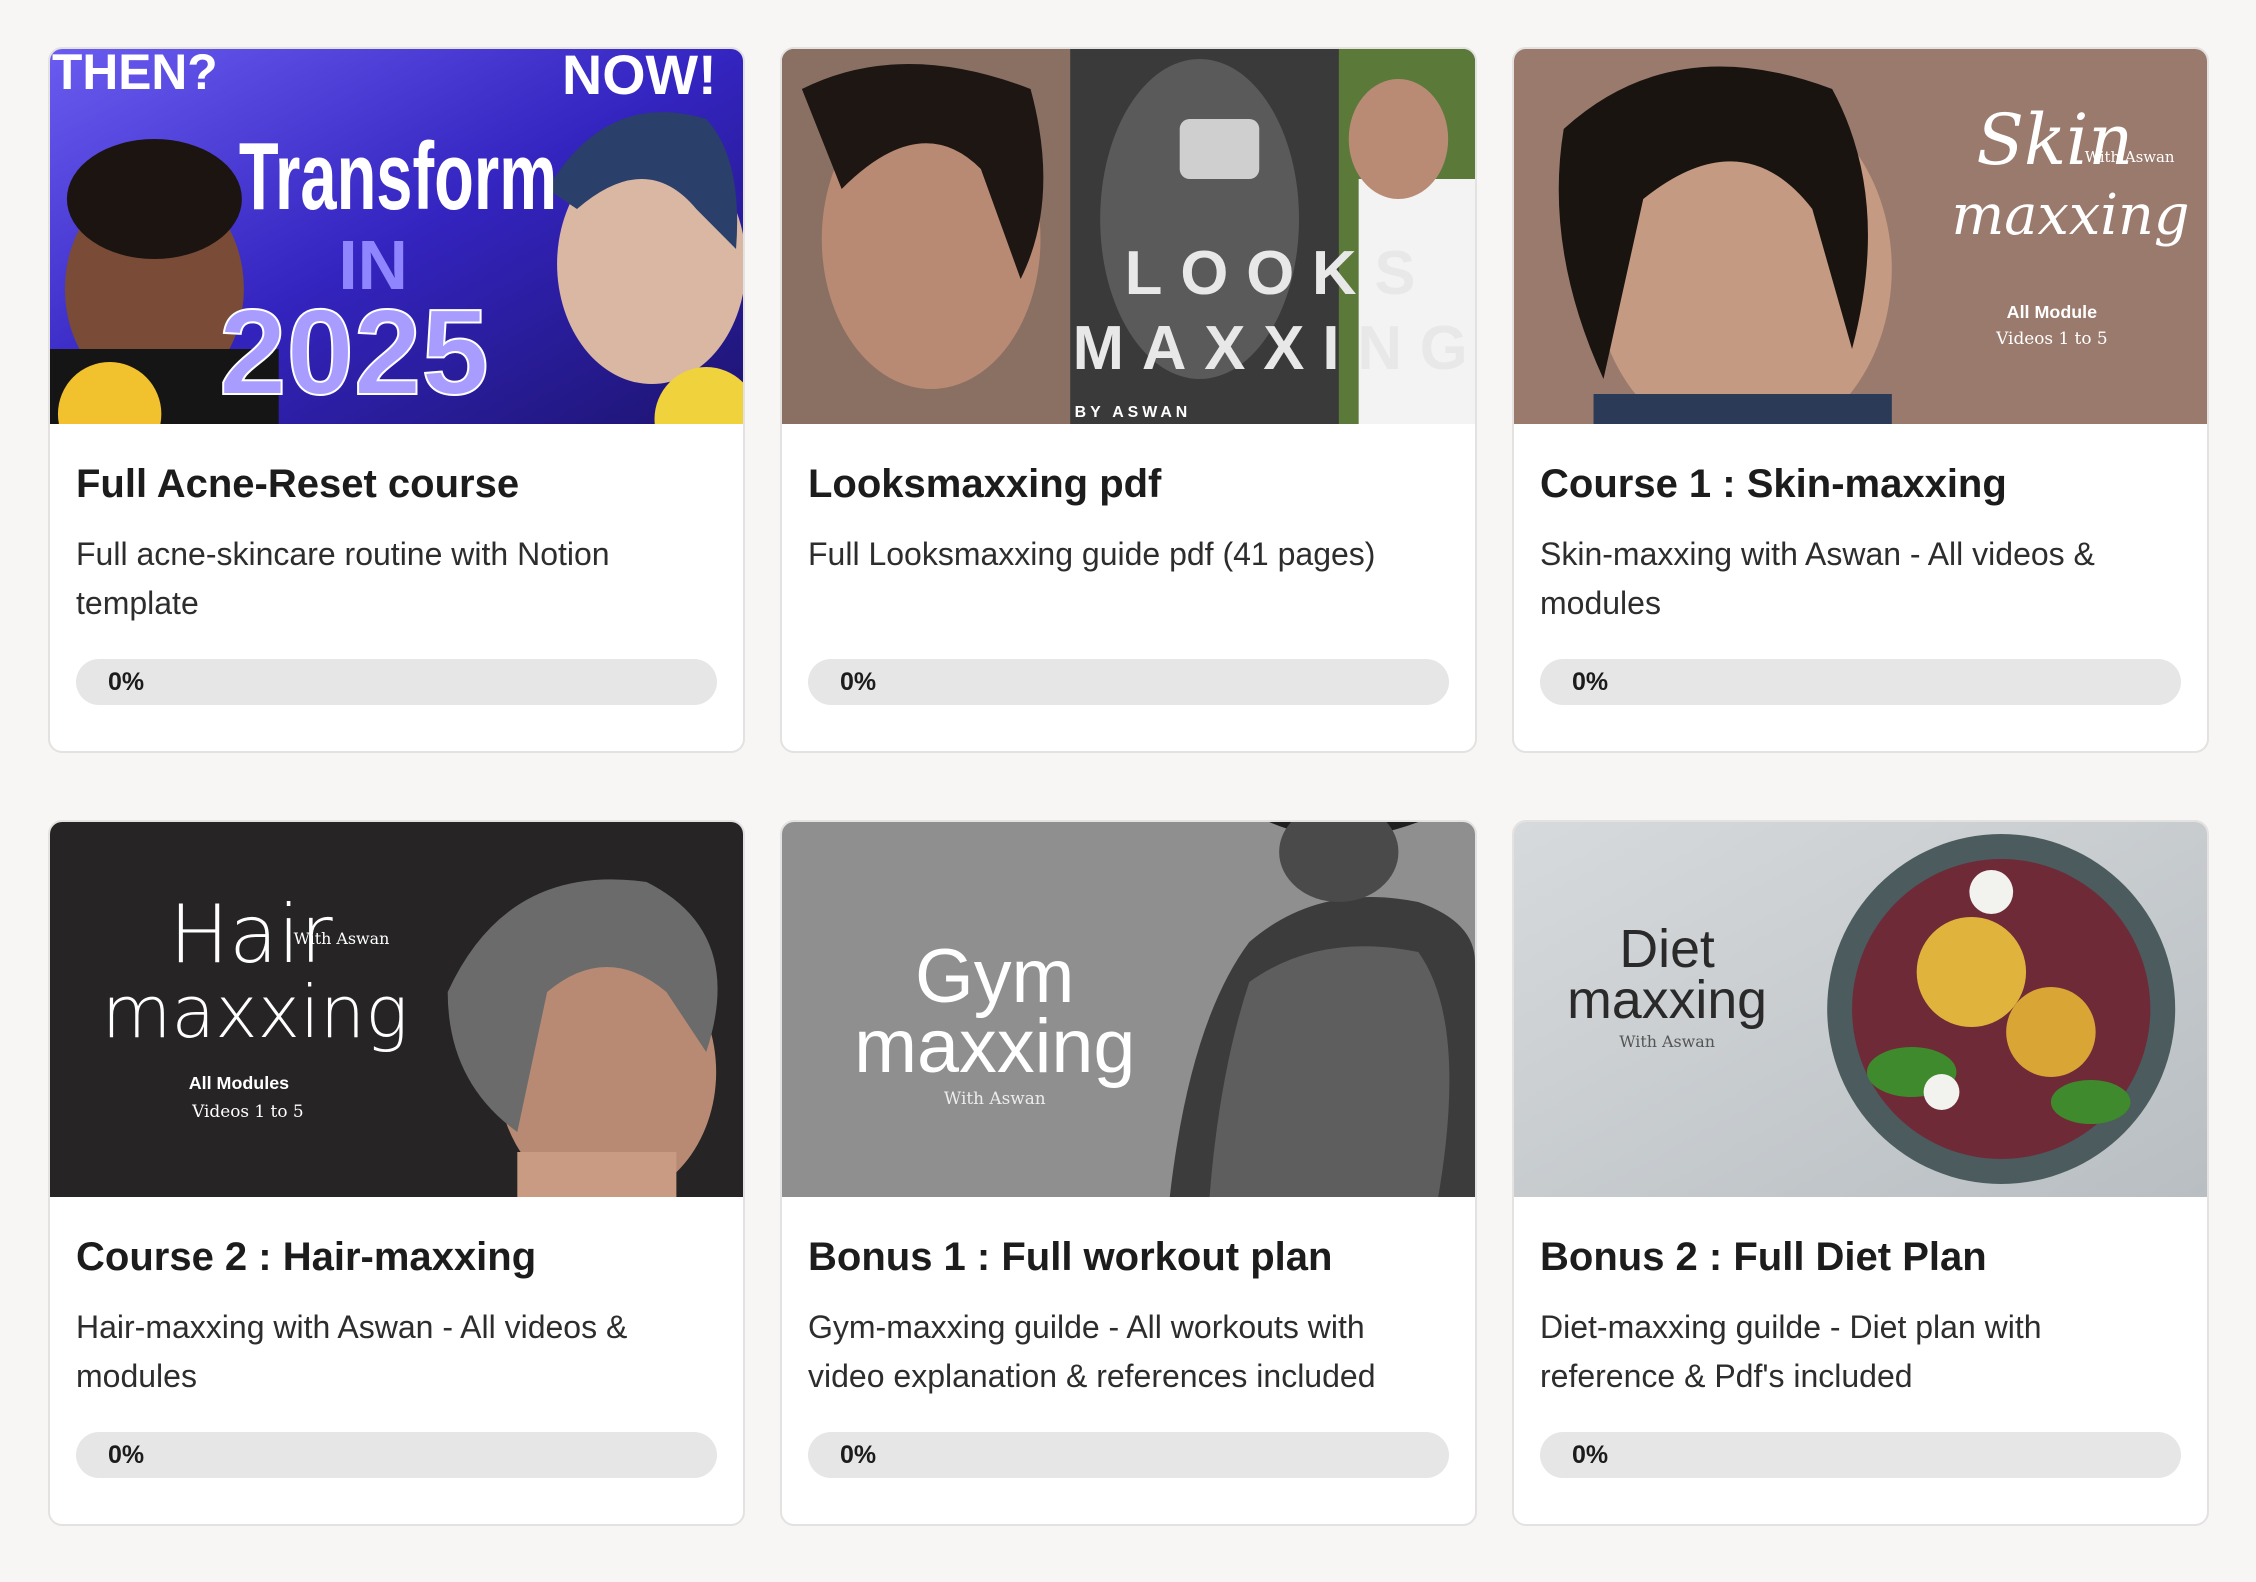 The height and width of the screenshot is (1582, 2256). Describe the element at coordinates (1860, 484) in the screenshot. I see `course-title: Course 1 : Skin-maxxing` at that location.